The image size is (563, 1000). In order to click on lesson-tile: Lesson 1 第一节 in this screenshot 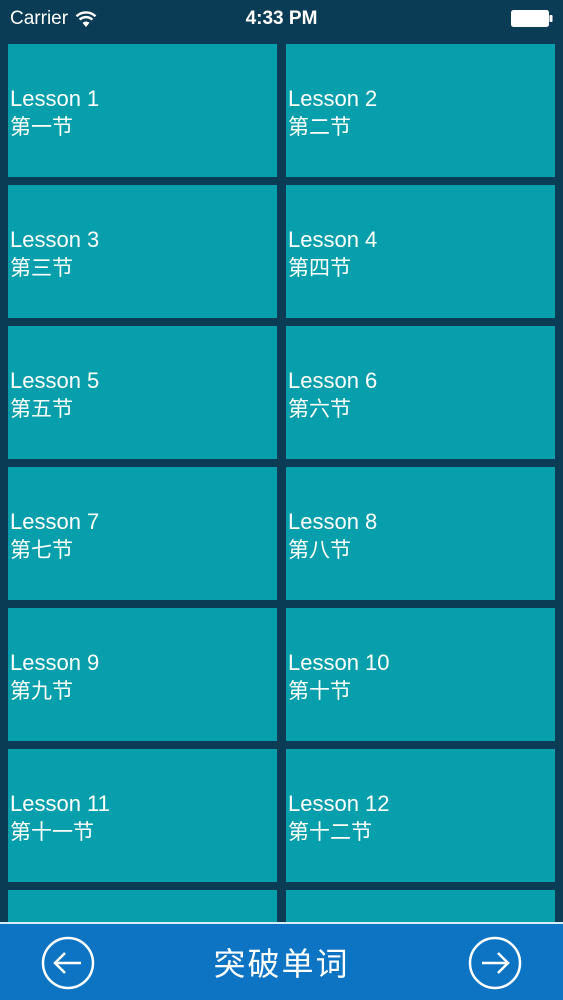, I will do `click(142, 110)`.